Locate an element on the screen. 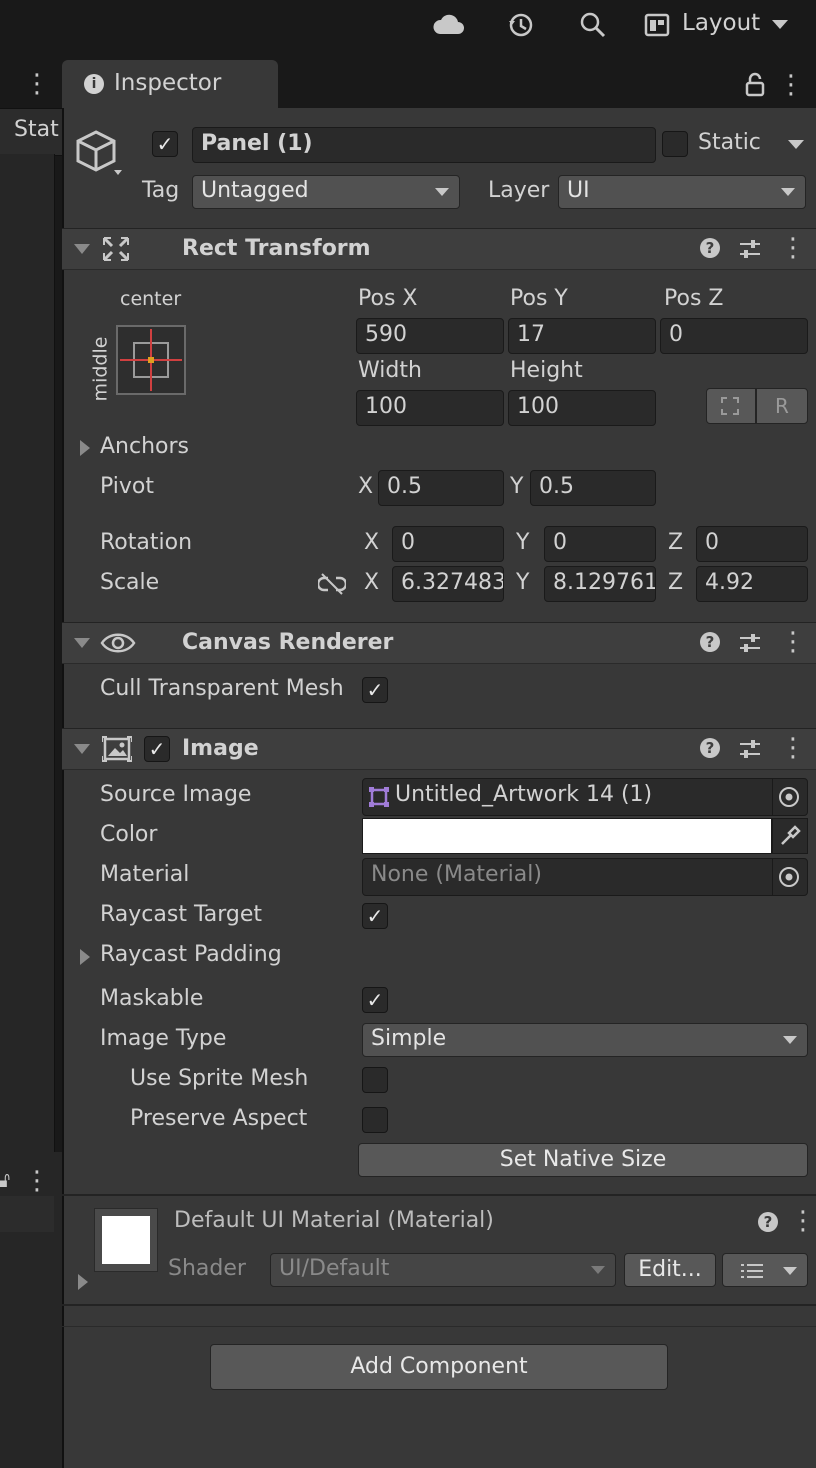  eyedropper-button is located at coordinates (790, 836).